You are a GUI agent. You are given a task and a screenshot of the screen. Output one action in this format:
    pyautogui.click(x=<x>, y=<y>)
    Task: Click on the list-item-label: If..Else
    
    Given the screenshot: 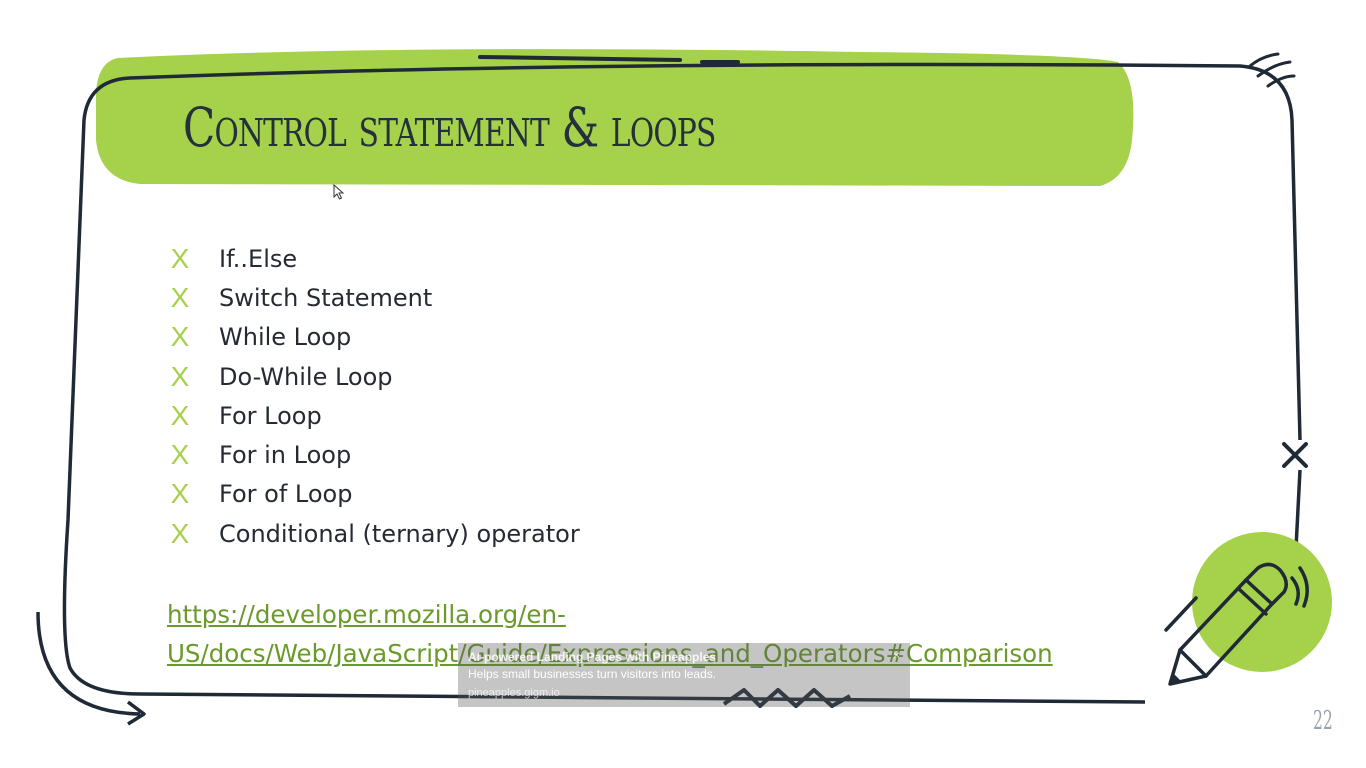 What is the action you would take?
    pyautogui.click(x=258, y=258)
    